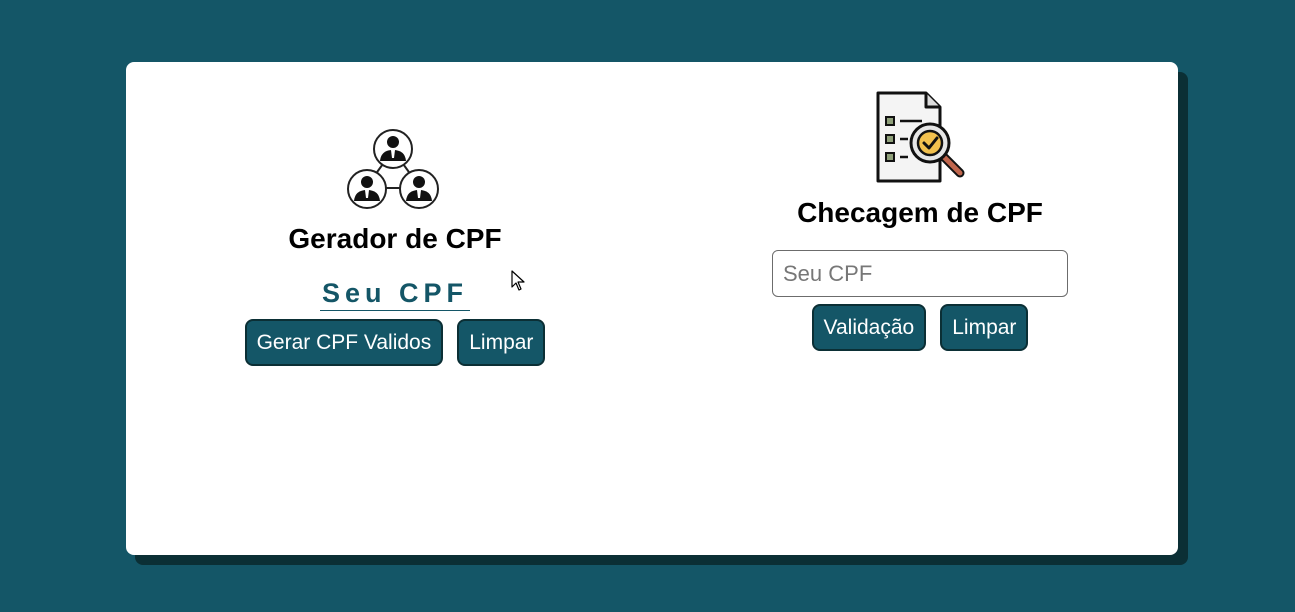 The height and width of the screenshot is (612, 1295). I want to click on generator-title: Gerador de CPF, so click(395, 238).